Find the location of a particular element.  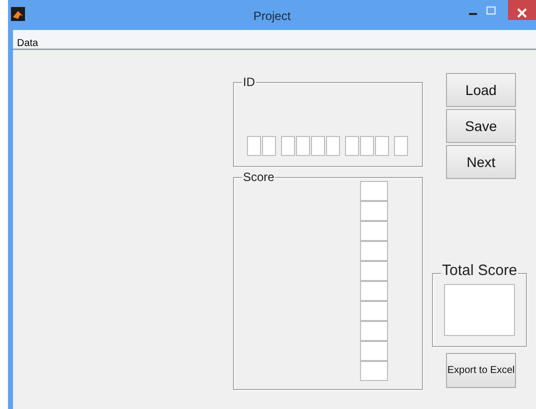

group-title: ID is located at coordinates (249, 82).